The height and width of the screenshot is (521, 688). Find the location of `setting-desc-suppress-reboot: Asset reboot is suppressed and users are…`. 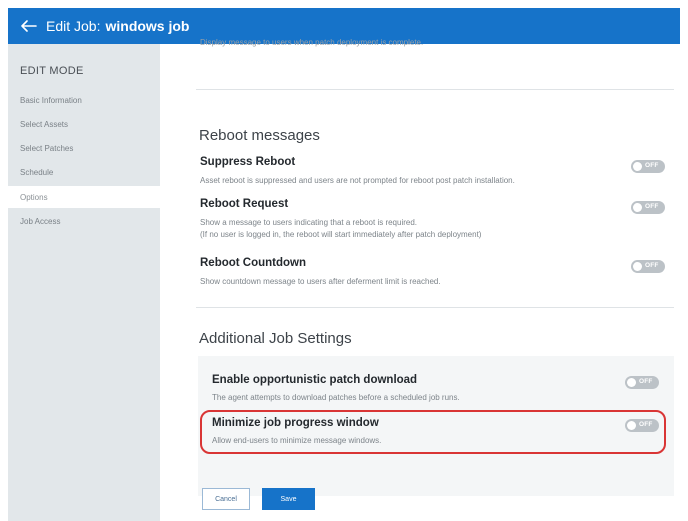

setting-desc-suppress-reboot: Asset reboot is suppressed and users are… is located at coordinates (357, 180).